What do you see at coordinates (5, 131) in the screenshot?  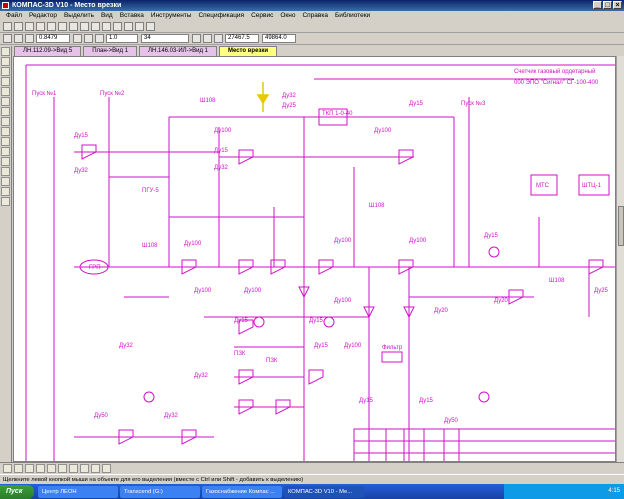 I see `report-tool-icon` at bounding box center [5, 131].